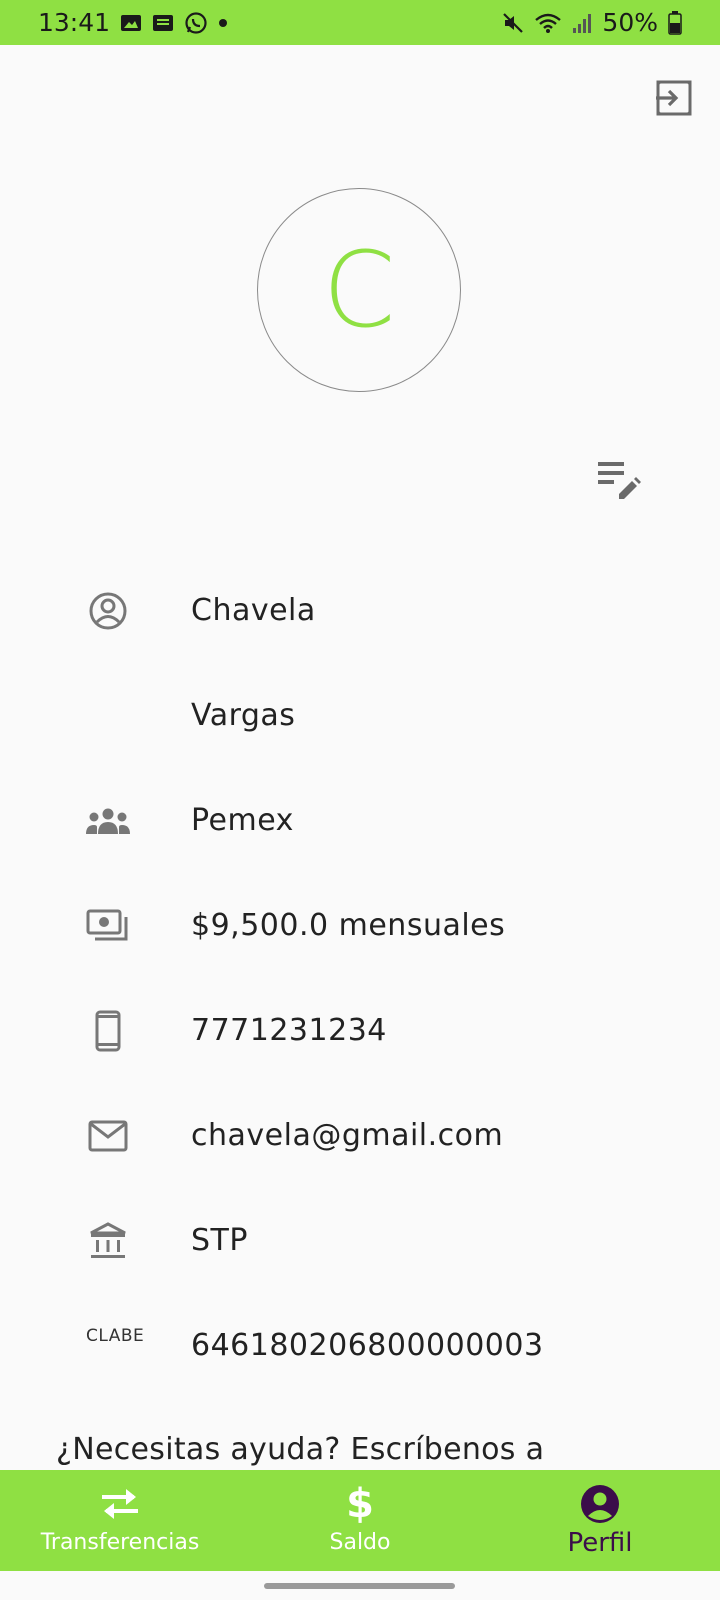  Describe the element at coordinates (243, 715) in the screenshot. I see `last-name-text: Vargas` at that location.